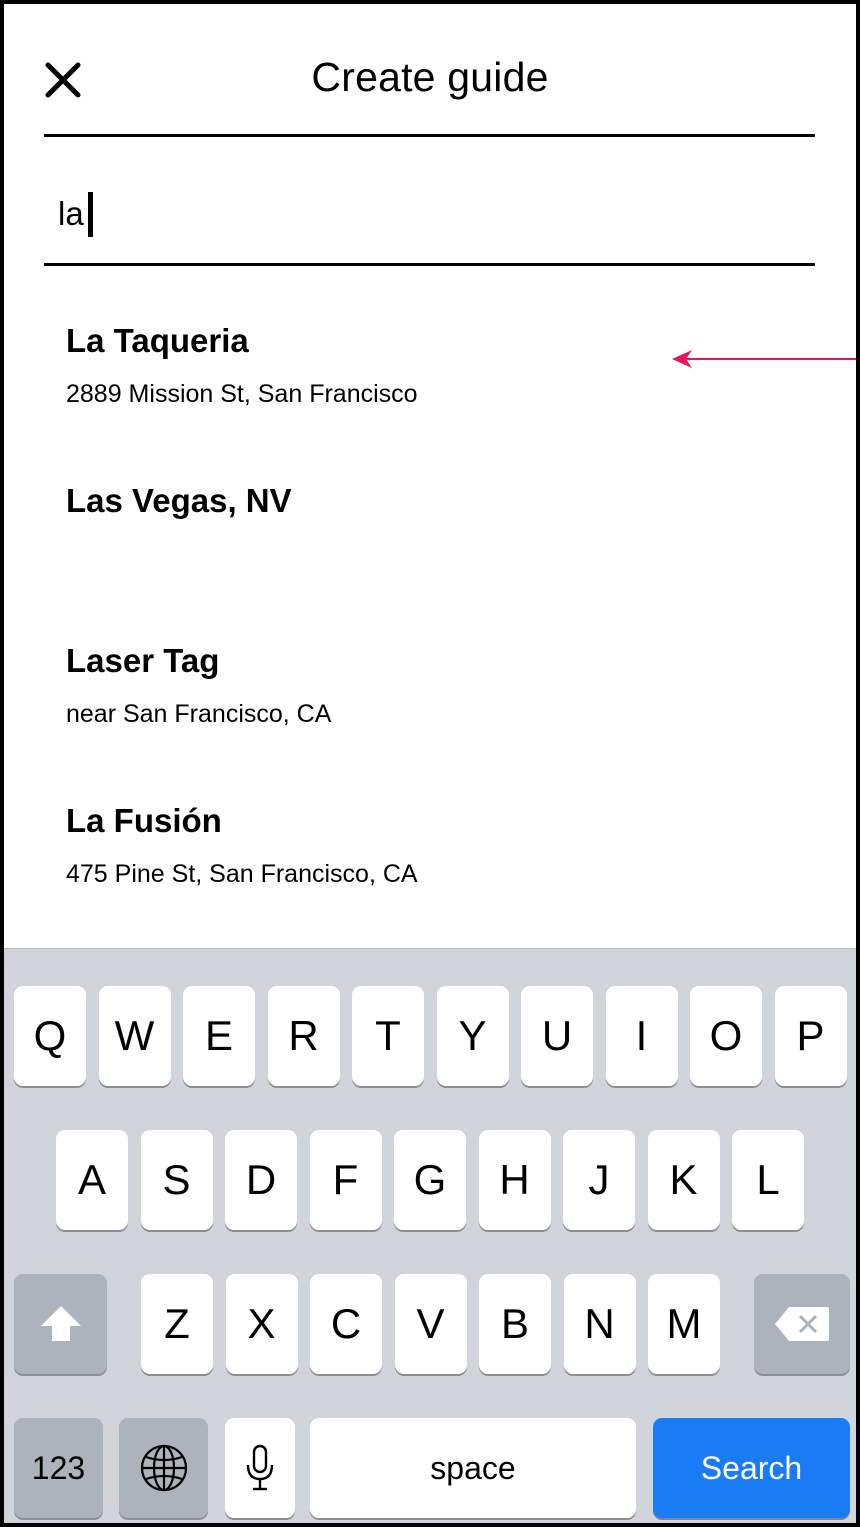 Image resolution: width=860 pixels, height=1527 pixels. Describe the element at coordinates (684, 1324) in the screenshot. I see `key-m: M` at that location.